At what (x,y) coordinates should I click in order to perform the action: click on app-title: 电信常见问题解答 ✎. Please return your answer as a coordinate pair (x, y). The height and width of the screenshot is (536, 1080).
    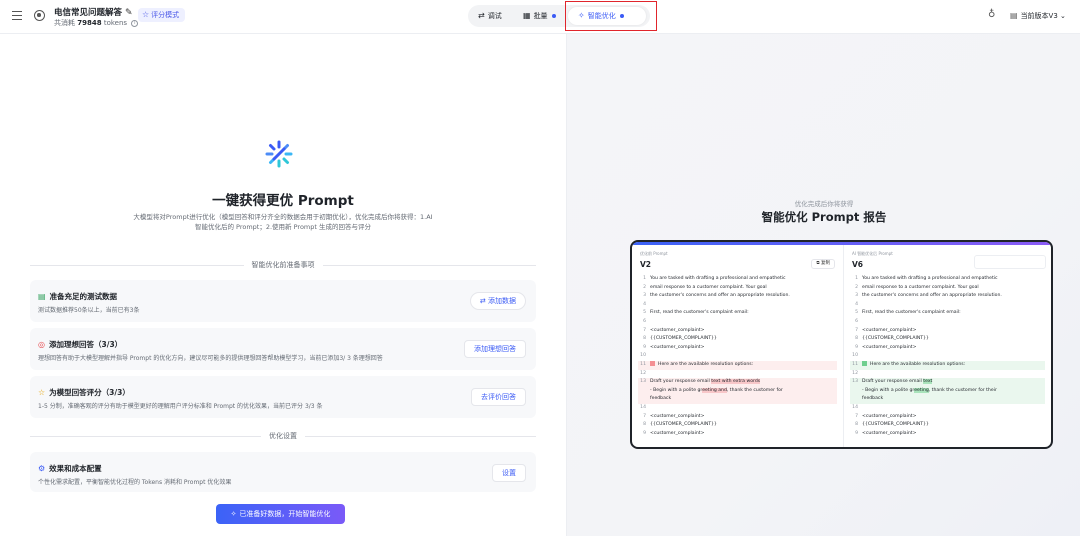
    Looking at the image, I should click on (93, 12).